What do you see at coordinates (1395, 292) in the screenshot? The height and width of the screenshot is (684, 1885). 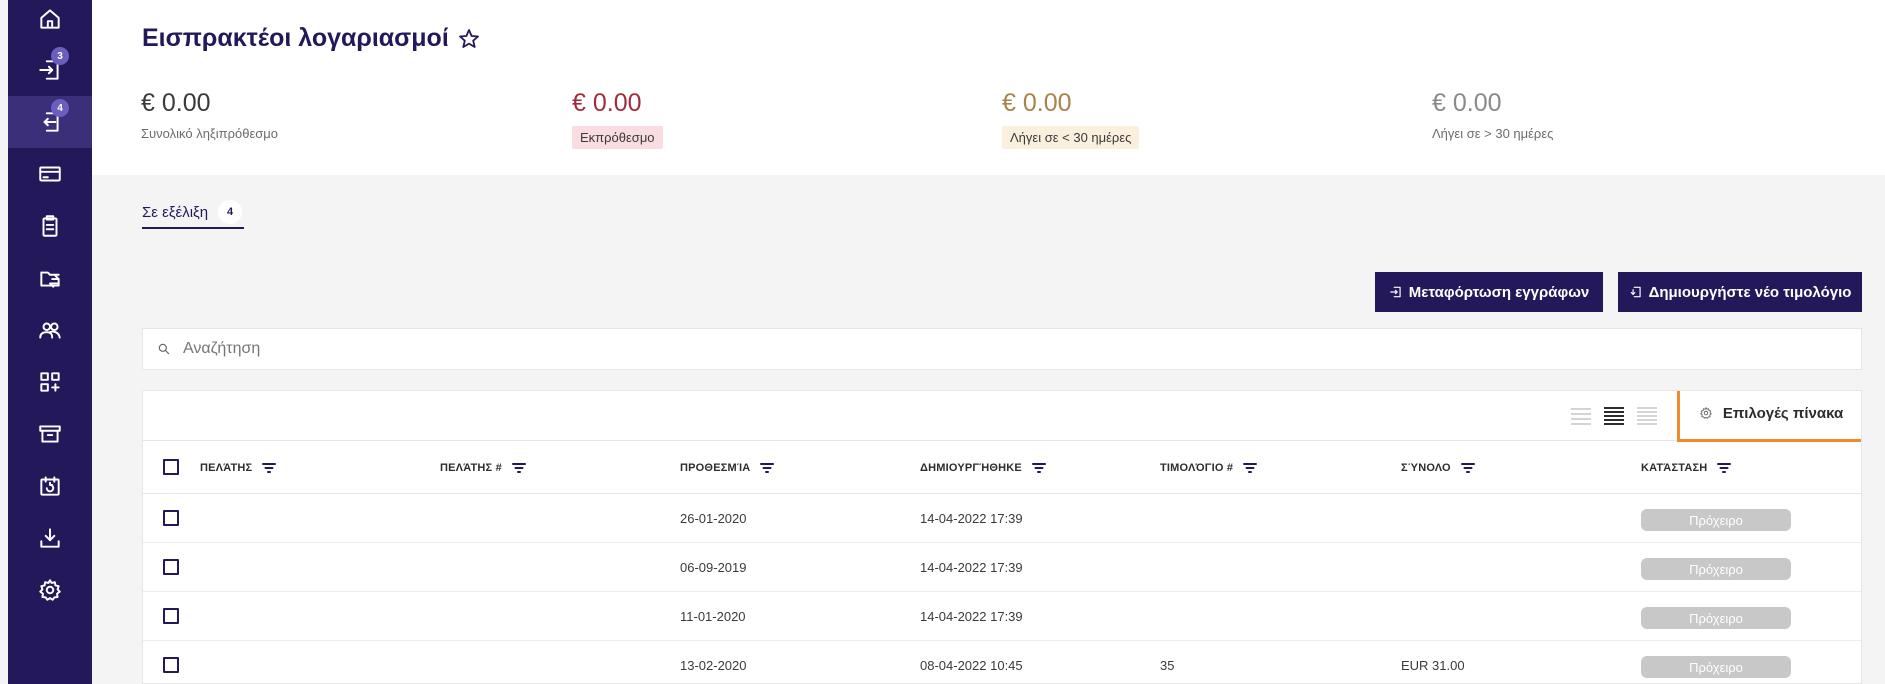 I see `file-upload-icon` at bounding box center [1395, 292].